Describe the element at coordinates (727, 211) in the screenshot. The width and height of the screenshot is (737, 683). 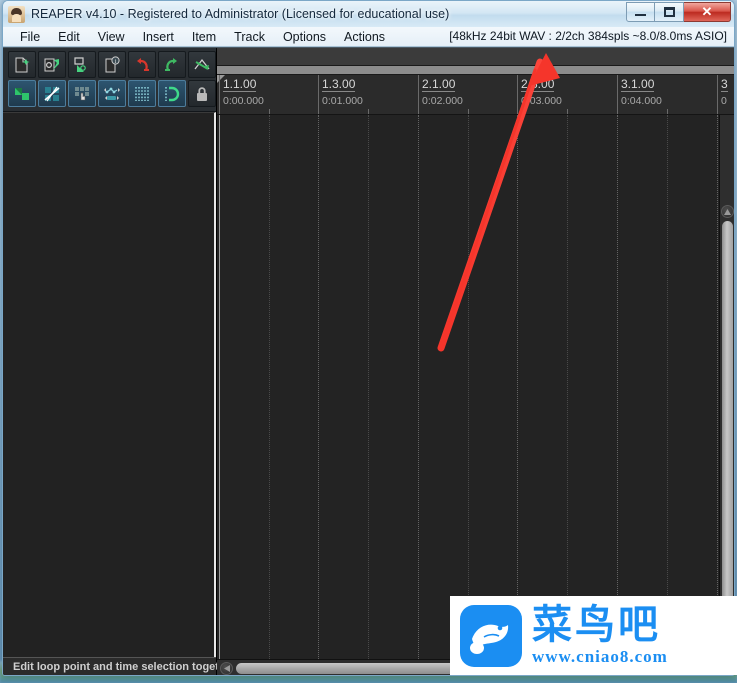
I see `scroll-up-arrow-icon` at that location.